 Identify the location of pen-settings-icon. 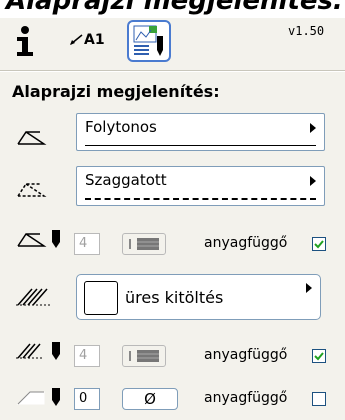
(148, 40).